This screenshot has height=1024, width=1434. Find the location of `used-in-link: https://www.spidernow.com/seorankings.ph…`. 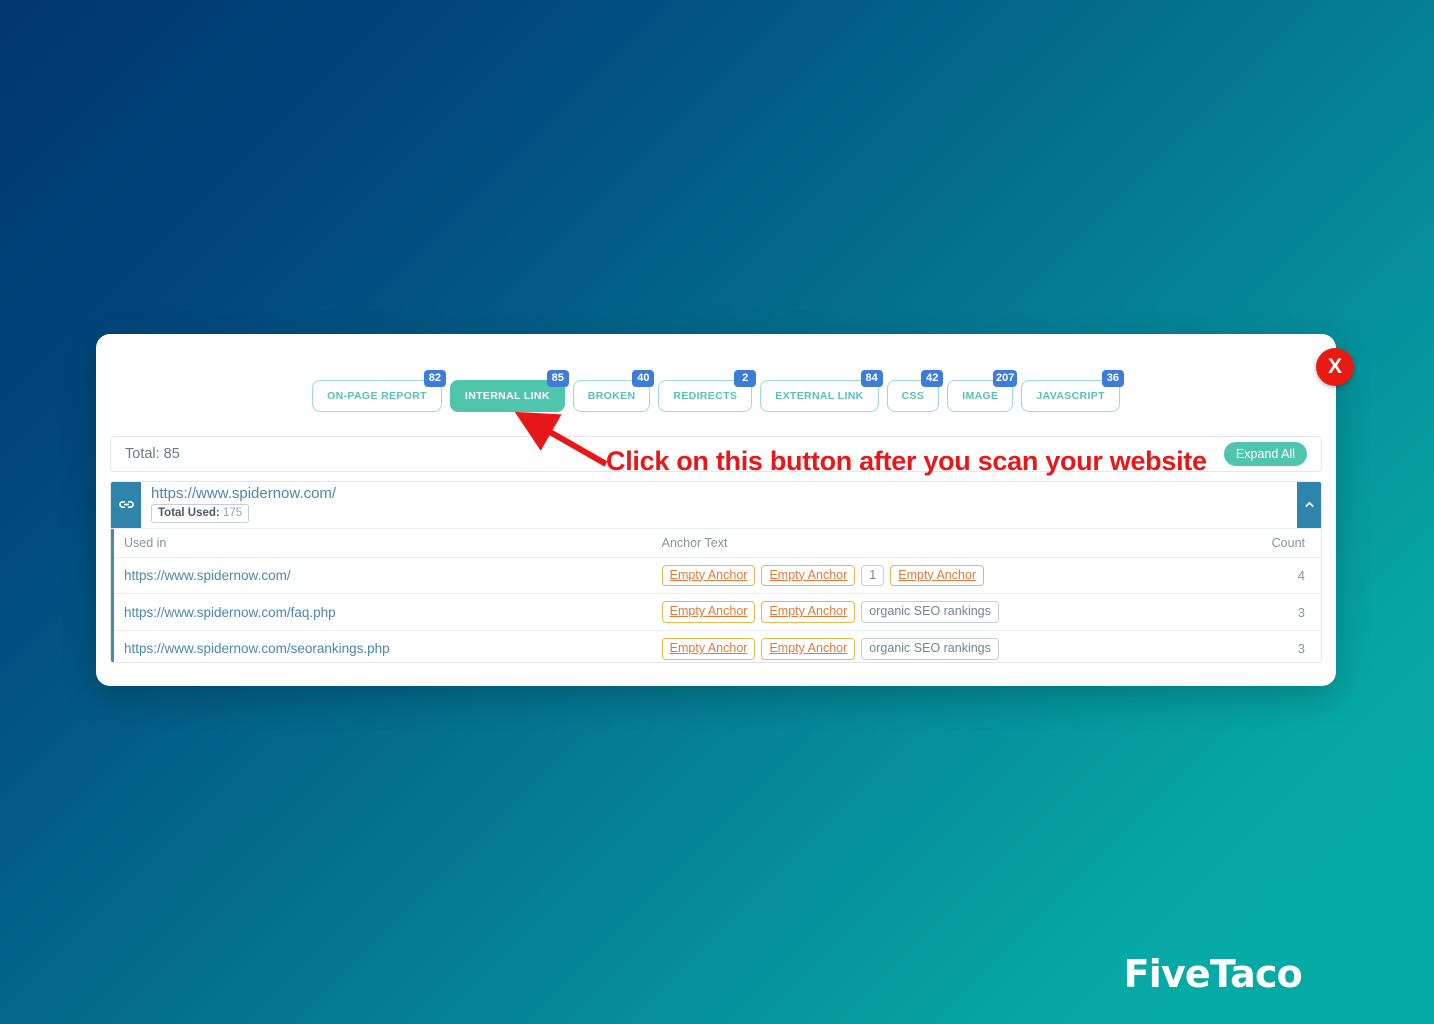

used-in-link: https://www.spidernow.com/seorankings.ph… is located at coordinates (257, 648).